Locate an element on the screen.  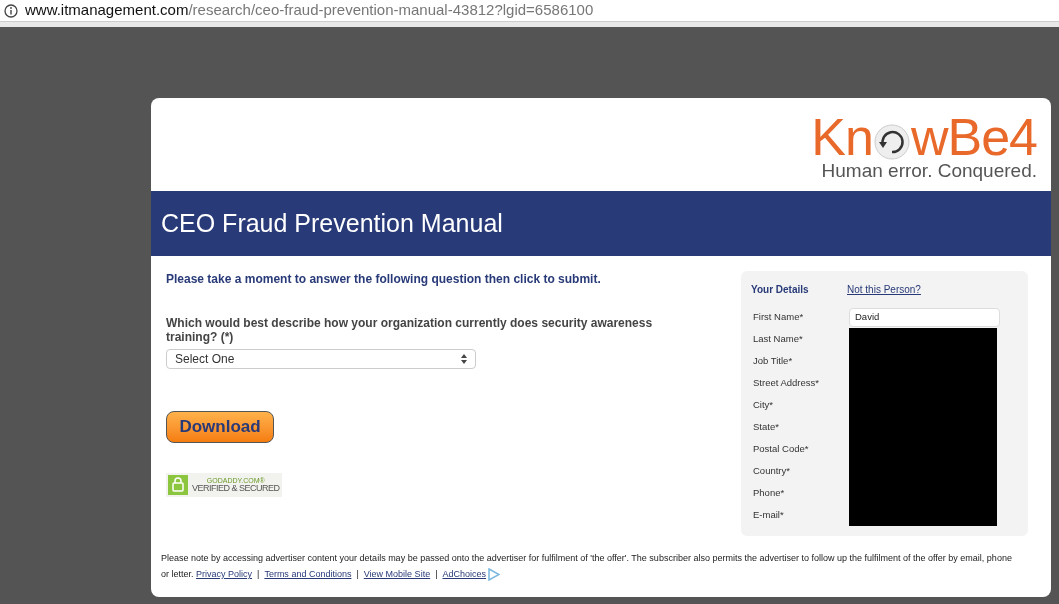
info-icon is located at coordinates (11, 10).